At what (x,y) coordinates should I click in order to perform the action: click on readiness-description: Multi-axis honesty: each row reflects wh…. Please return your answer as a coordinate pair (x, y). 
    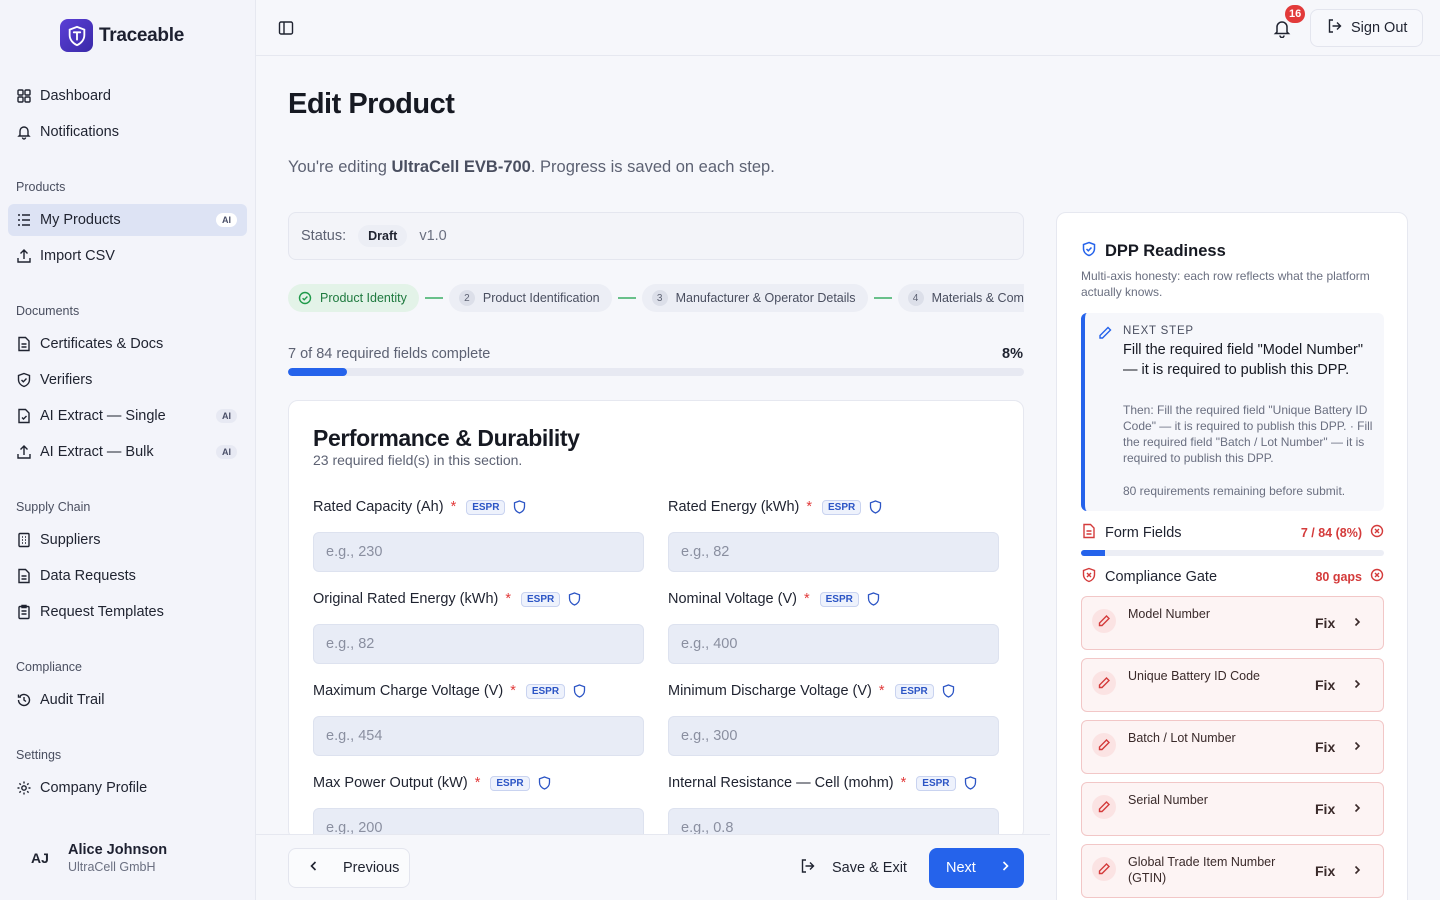
    Looking at the image, I should click on (1225, 284).